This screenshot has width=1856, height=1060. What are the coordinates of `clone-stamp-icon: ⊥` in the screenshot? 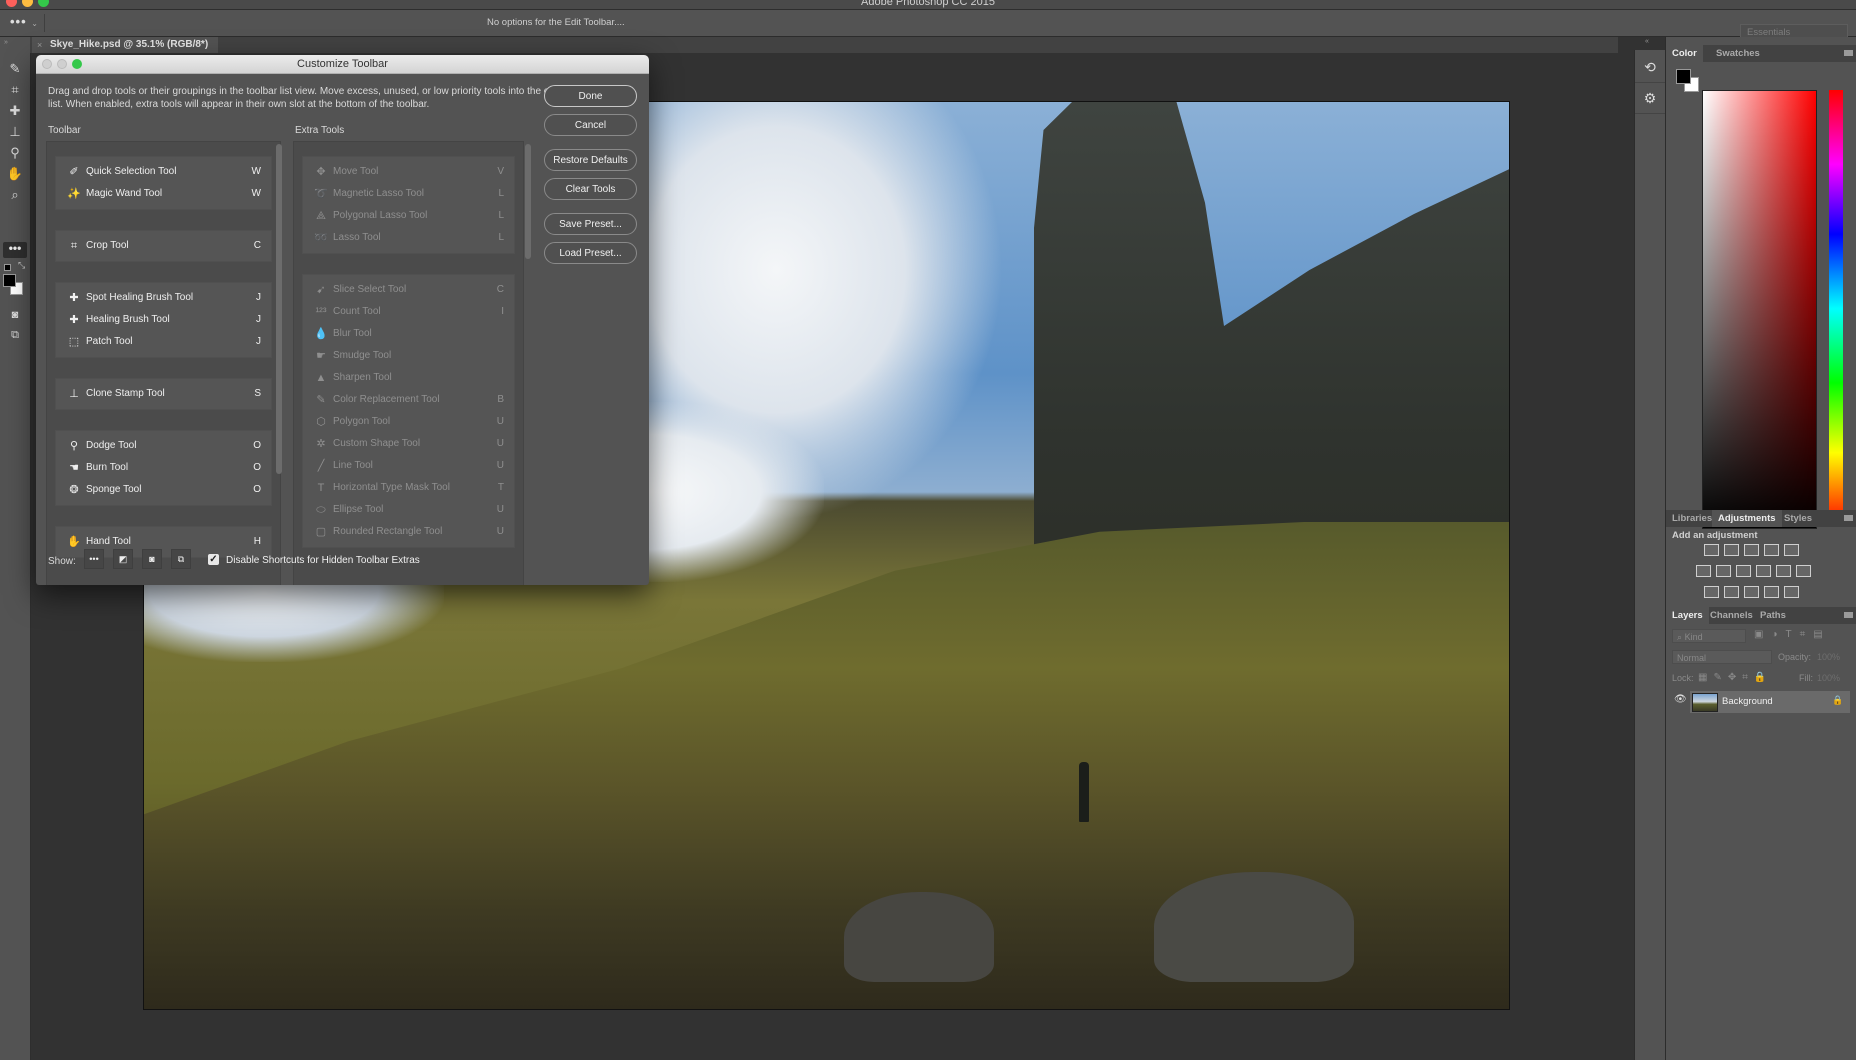 It's located at (15, 132).